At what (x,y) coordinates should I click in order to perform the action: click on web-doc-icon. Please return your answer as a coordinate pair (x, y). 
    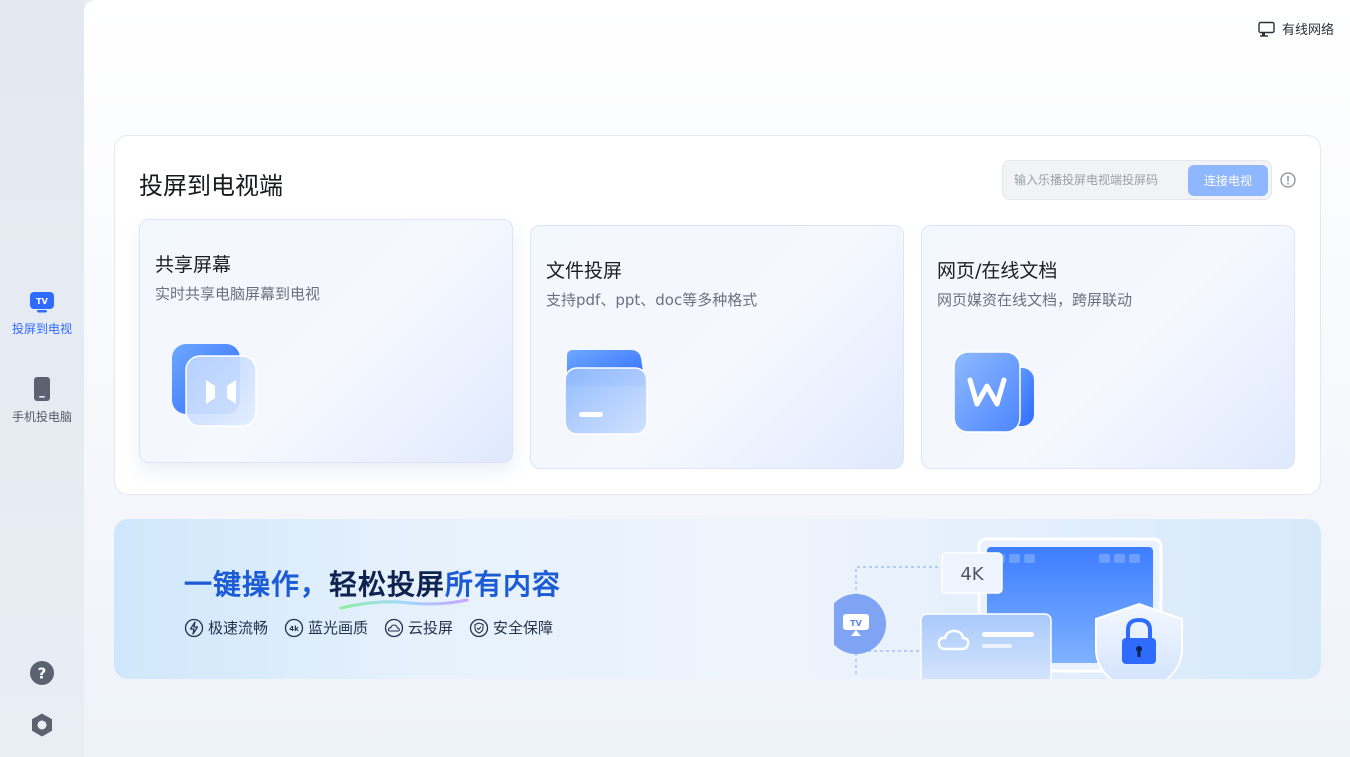
    Looking at the image, I should click on (993, 392).